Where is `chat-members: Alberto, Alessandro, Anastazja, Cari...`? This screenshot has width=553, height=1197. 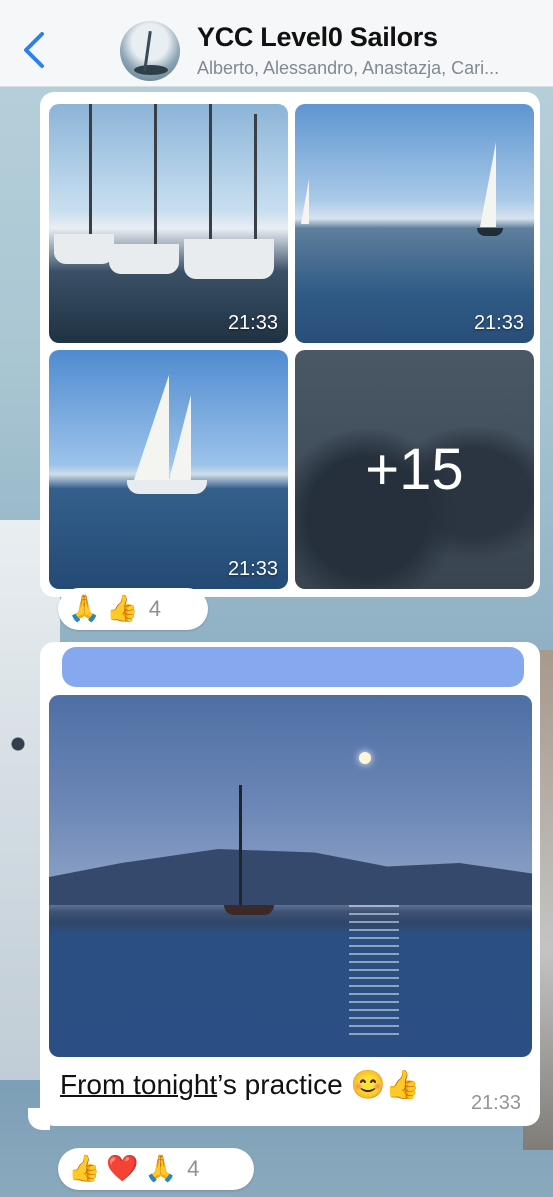 chat-members: Alberto, Alessandro, Anastazja, Cari... is located at coordinates (375, 68).